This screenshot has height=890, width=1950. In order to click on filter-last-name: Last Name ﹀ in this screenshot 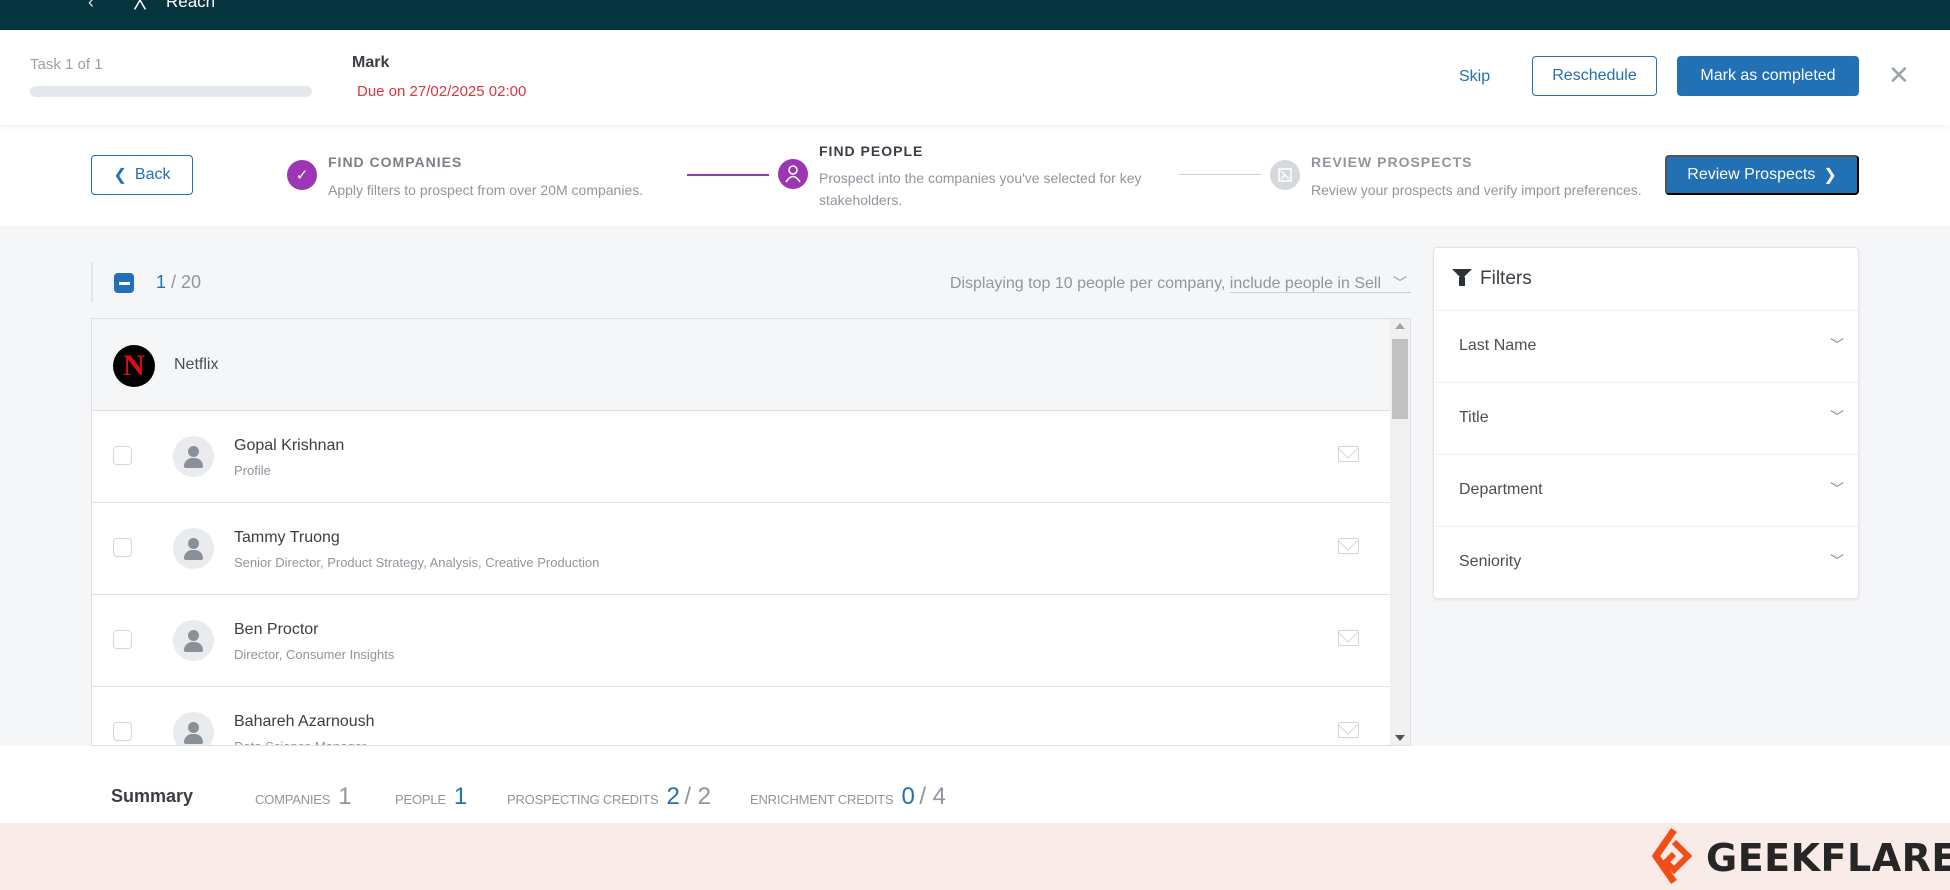, I will do `click(1646, 347)`.